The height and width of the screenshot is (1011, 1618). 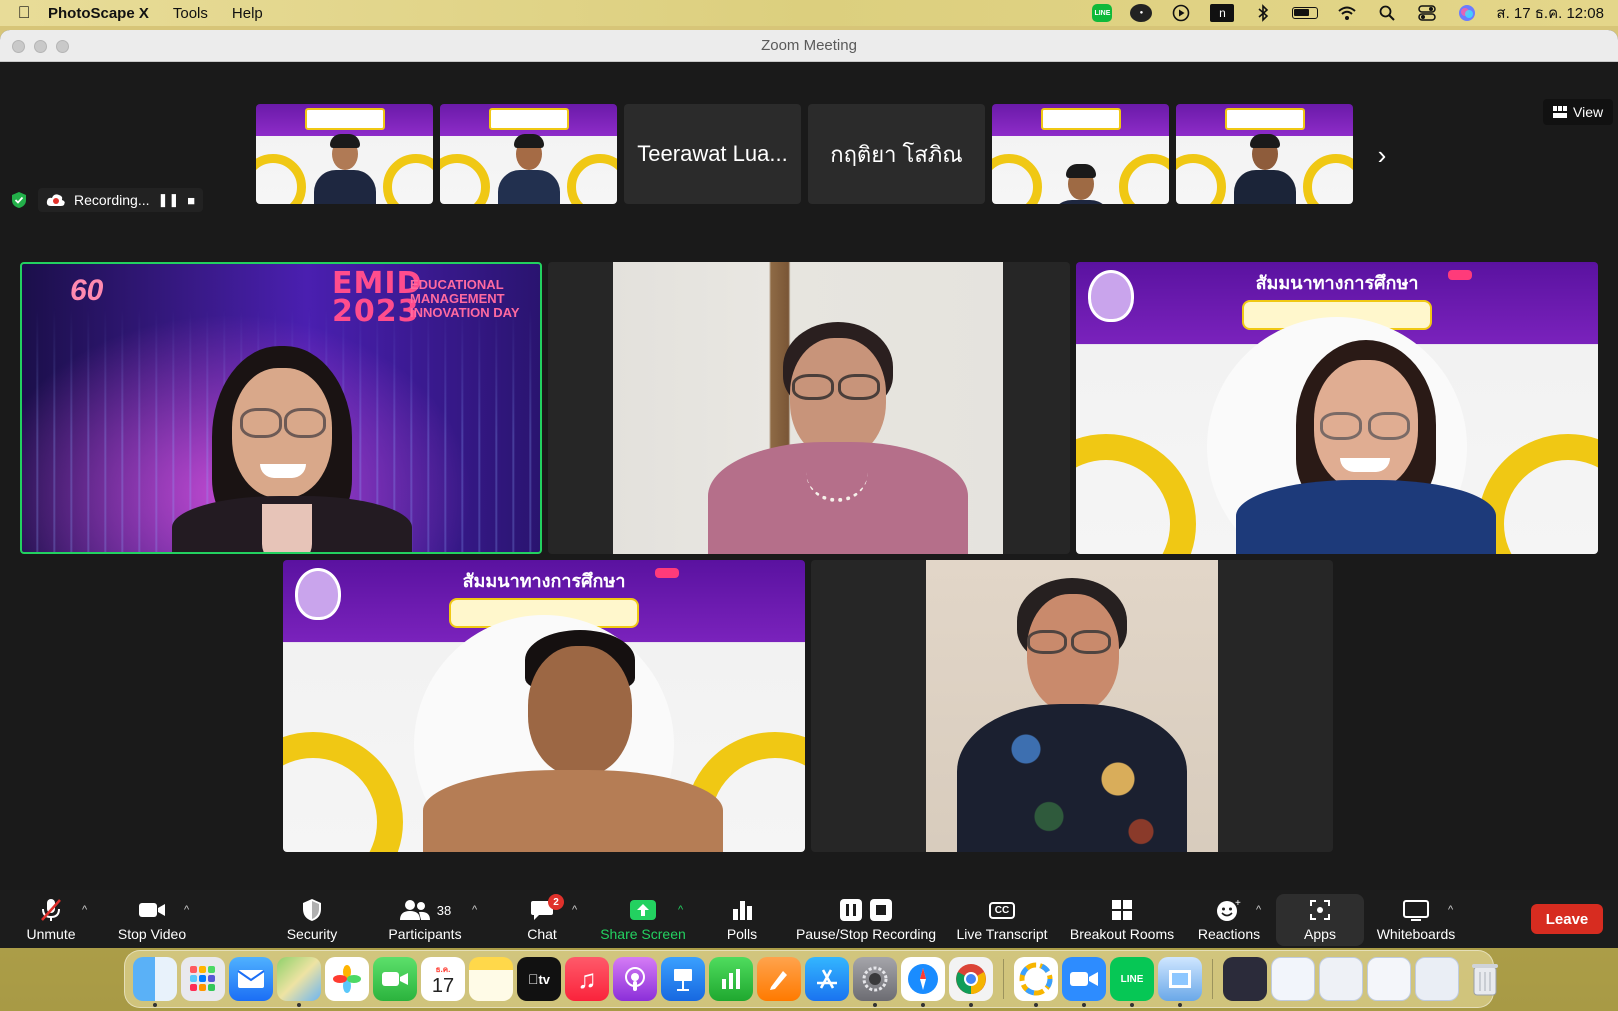 I want to click on calendar-icon: ธ.ค. 17, so click(x=443, y=979).